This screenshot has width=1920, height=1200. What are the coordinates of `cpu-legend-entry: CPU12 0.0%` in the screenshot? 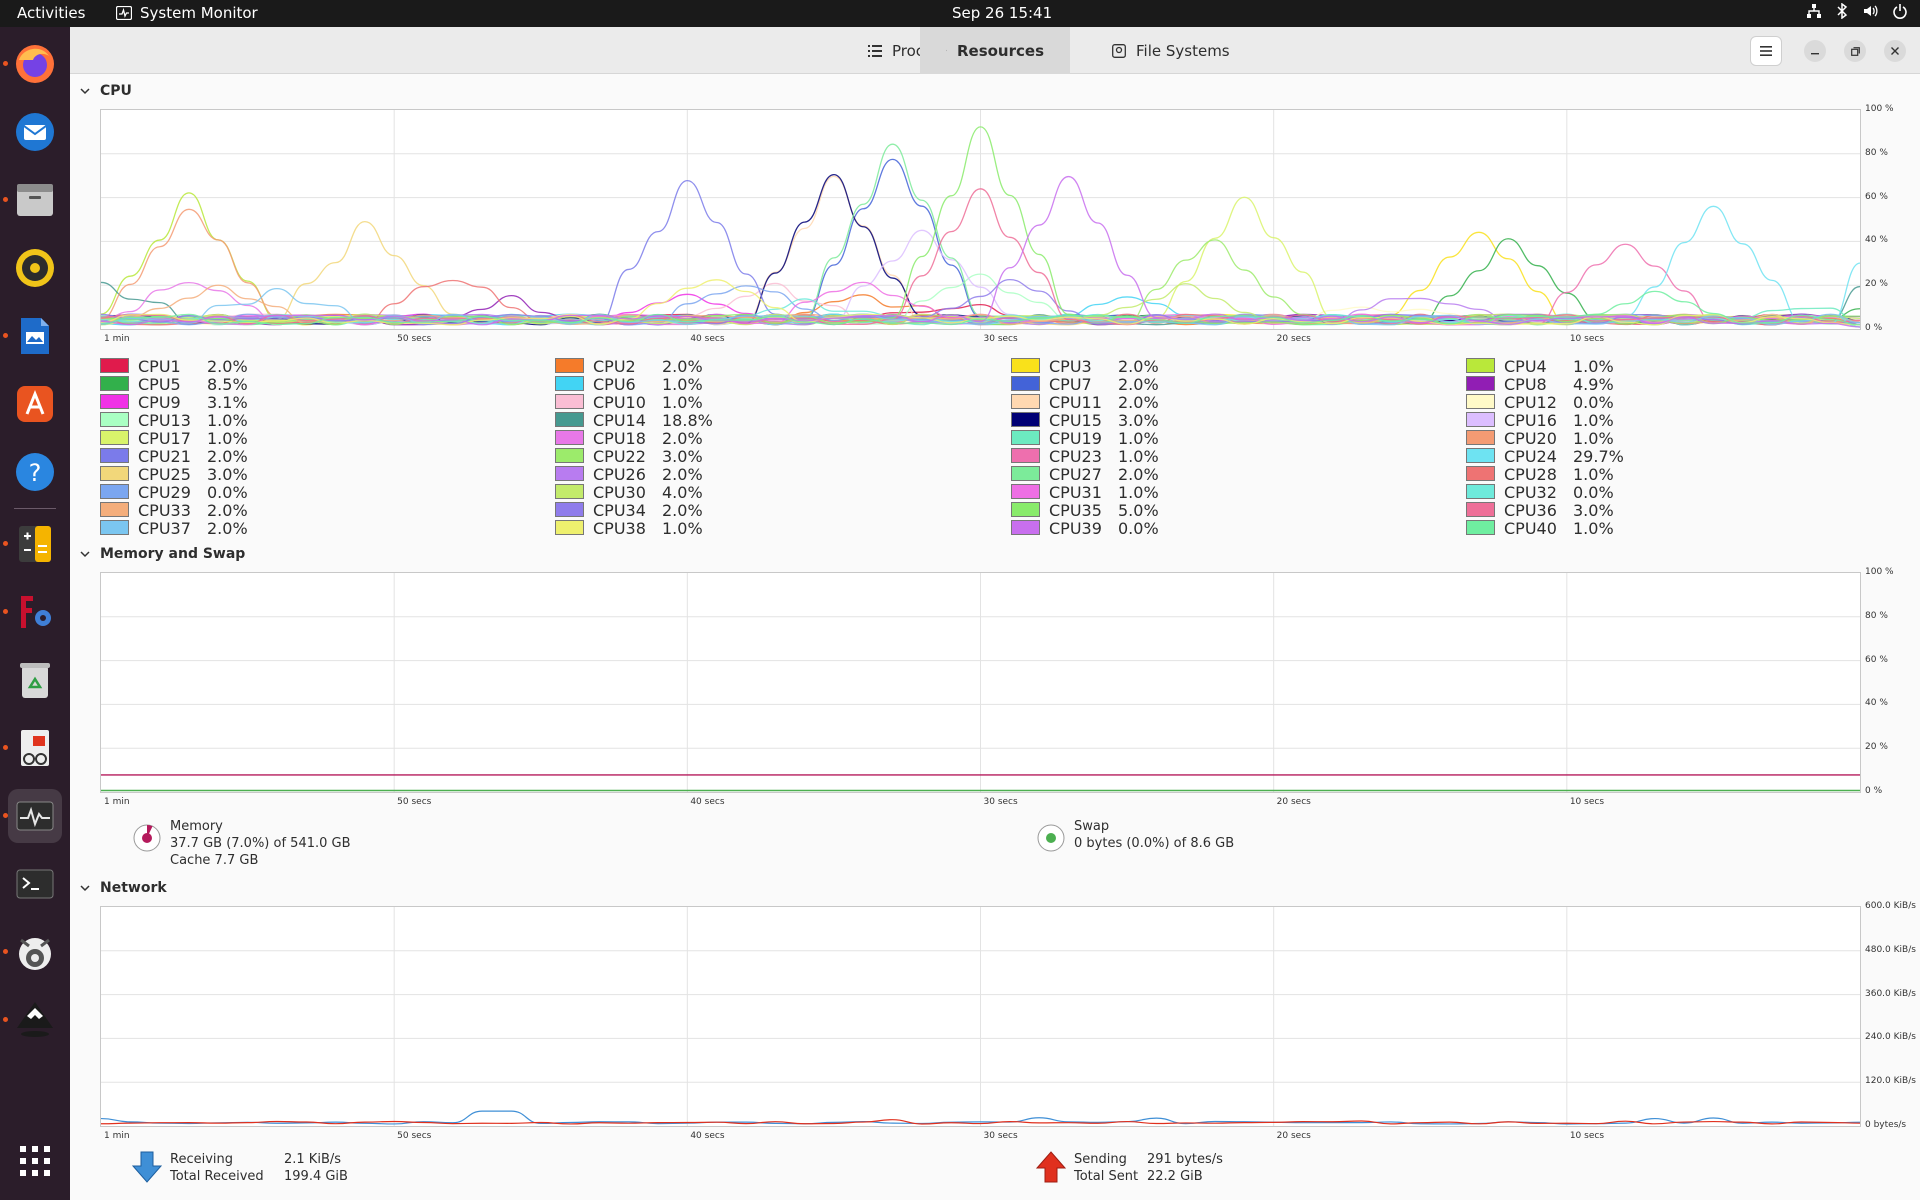 It's located at (1566, 402).